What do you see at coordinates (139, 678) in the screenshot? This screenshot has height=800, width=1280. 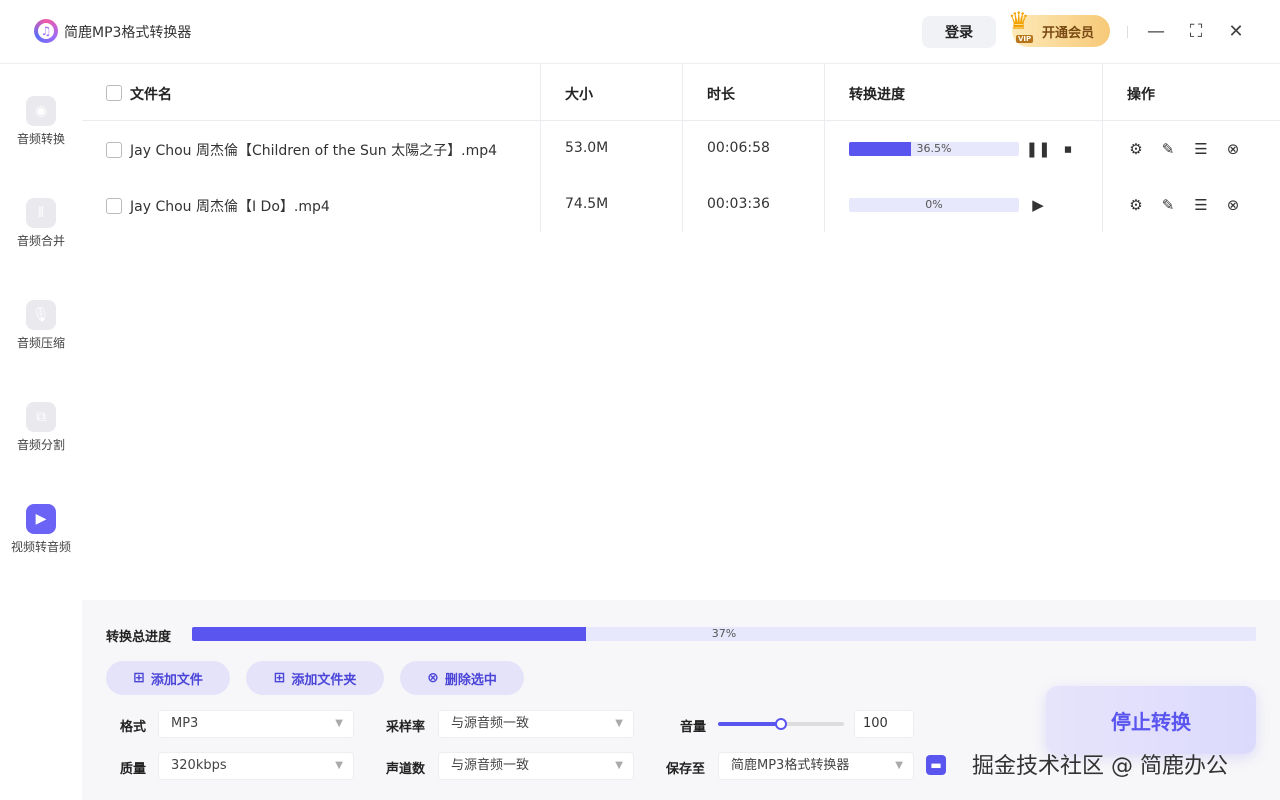 I see `add-file-icon: ⊞` at bounding box center [139, 678].